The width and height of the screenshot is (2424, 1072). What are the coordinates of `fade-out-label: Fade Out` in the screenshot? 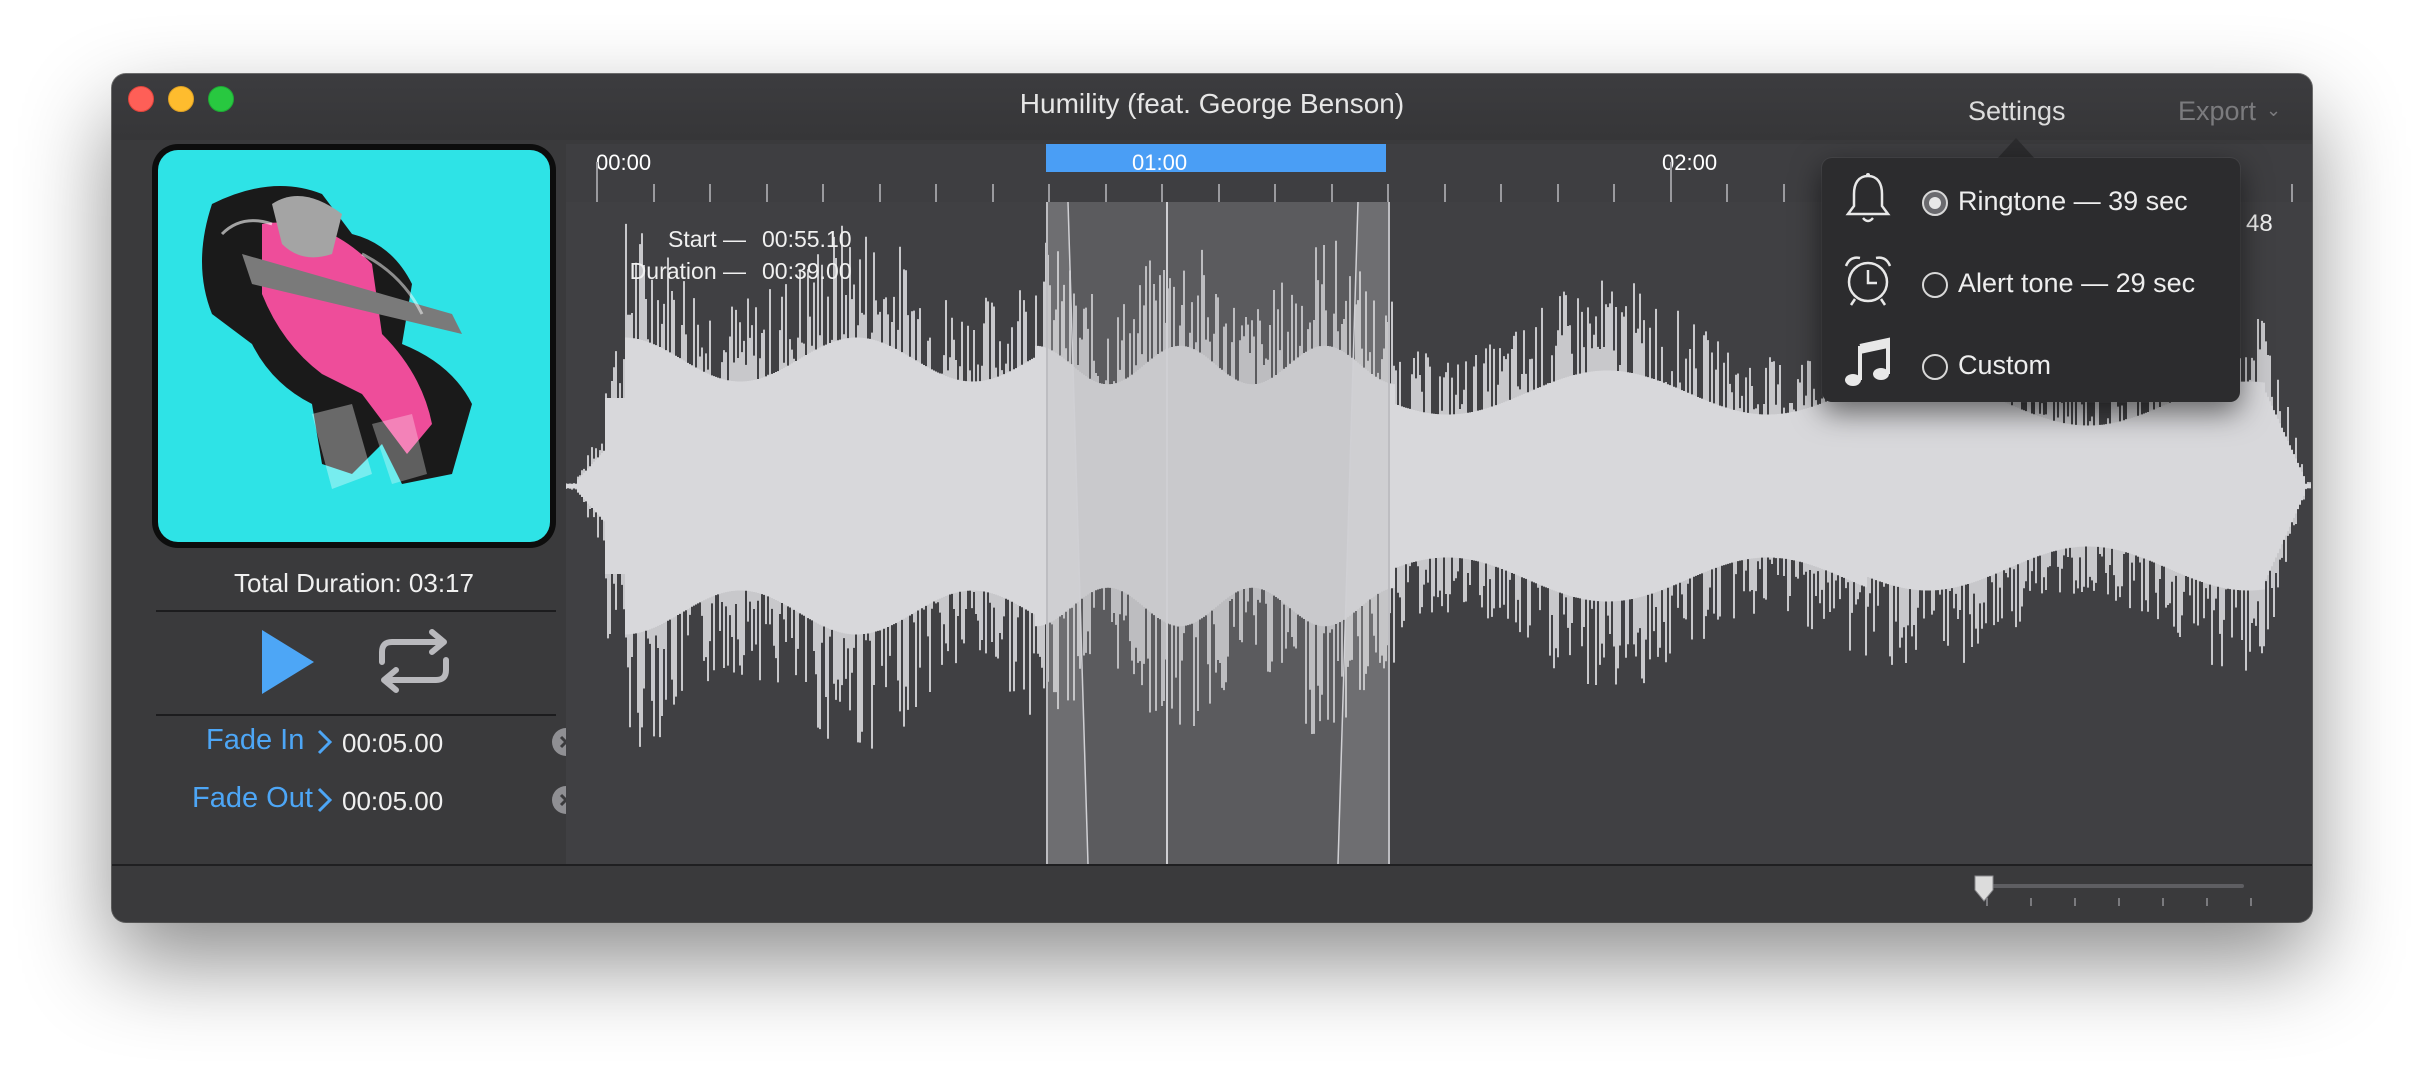 It's located at (252, 798).